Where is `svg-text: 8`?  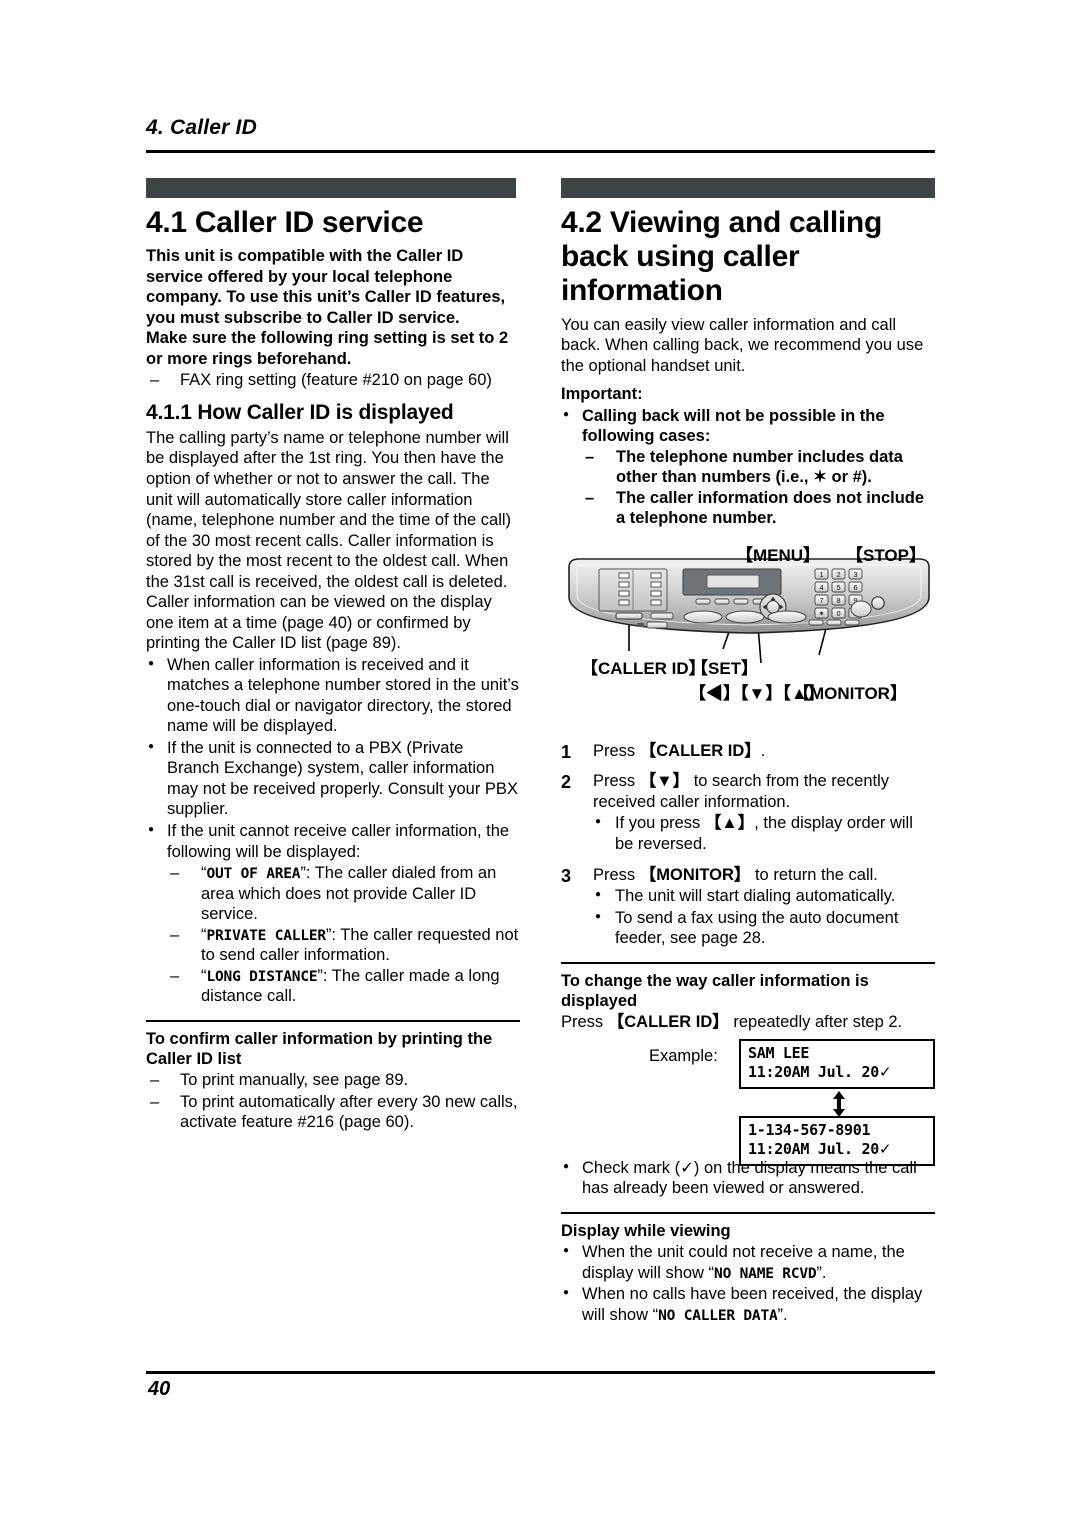
svg-text: 8 is located at coordinates (838, 600).